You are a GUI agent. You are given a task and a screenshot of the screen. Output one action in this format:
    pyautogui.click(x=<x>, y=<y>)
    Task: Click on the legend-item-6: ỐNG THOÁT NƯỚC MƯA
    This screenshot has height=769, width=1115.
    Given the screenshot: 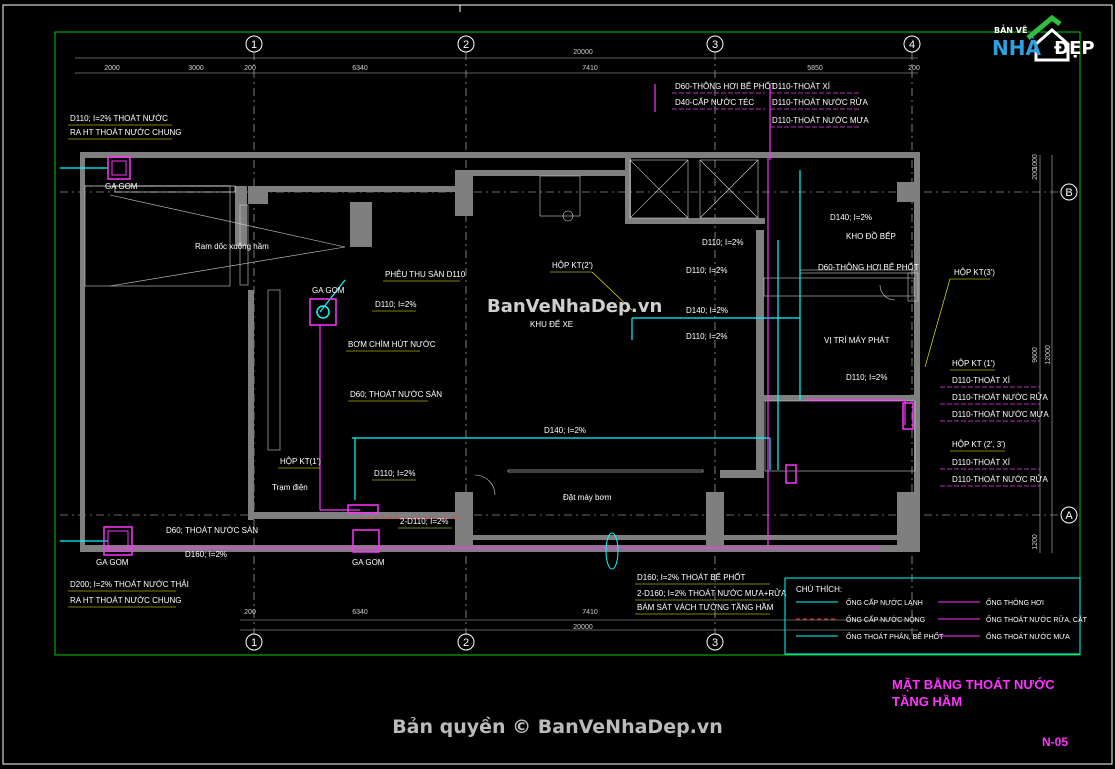 What is the action you would take?
    pyautogui.click(x=1028, y=636)
    